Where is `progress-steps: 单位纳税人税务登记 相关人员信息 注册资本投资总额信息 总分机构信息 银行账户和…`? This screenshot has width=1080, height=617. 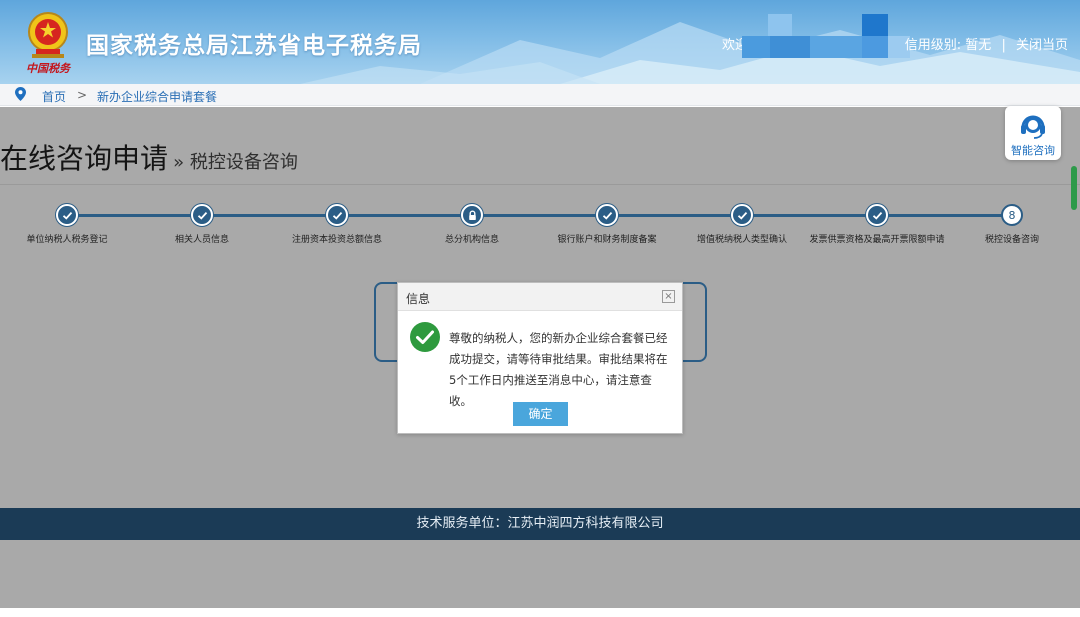
progress-steps: 单位纳税人税务登记 相关人员信息 注册资本投资总额信息 总分机构信息 银行账户和… is located at coordinates (540, 234).